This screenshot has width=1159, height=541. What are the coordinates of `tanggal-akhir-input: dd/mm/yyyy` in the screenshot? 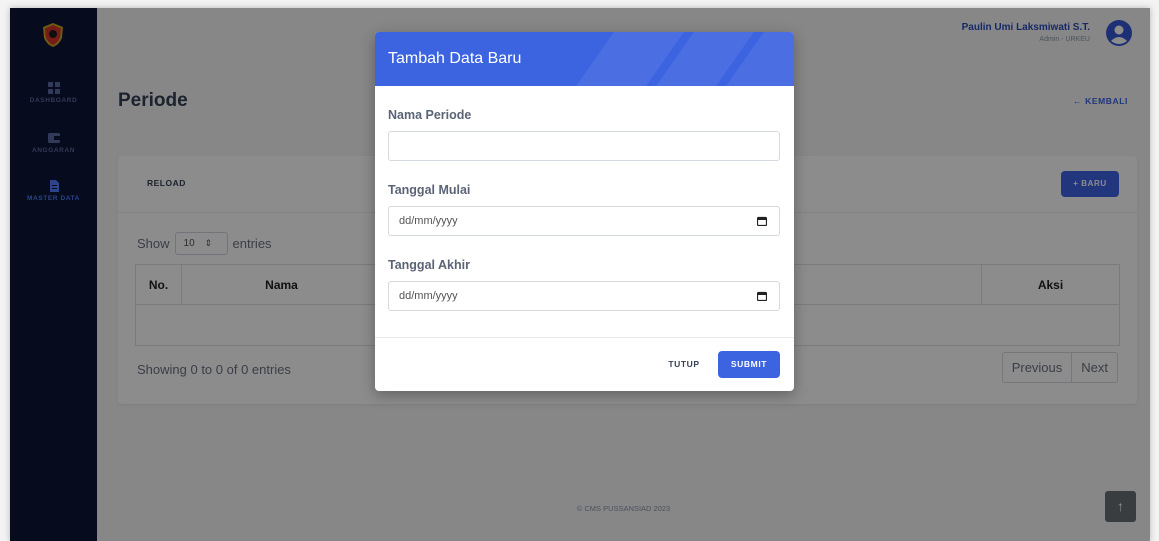 It's located at (584, 296).